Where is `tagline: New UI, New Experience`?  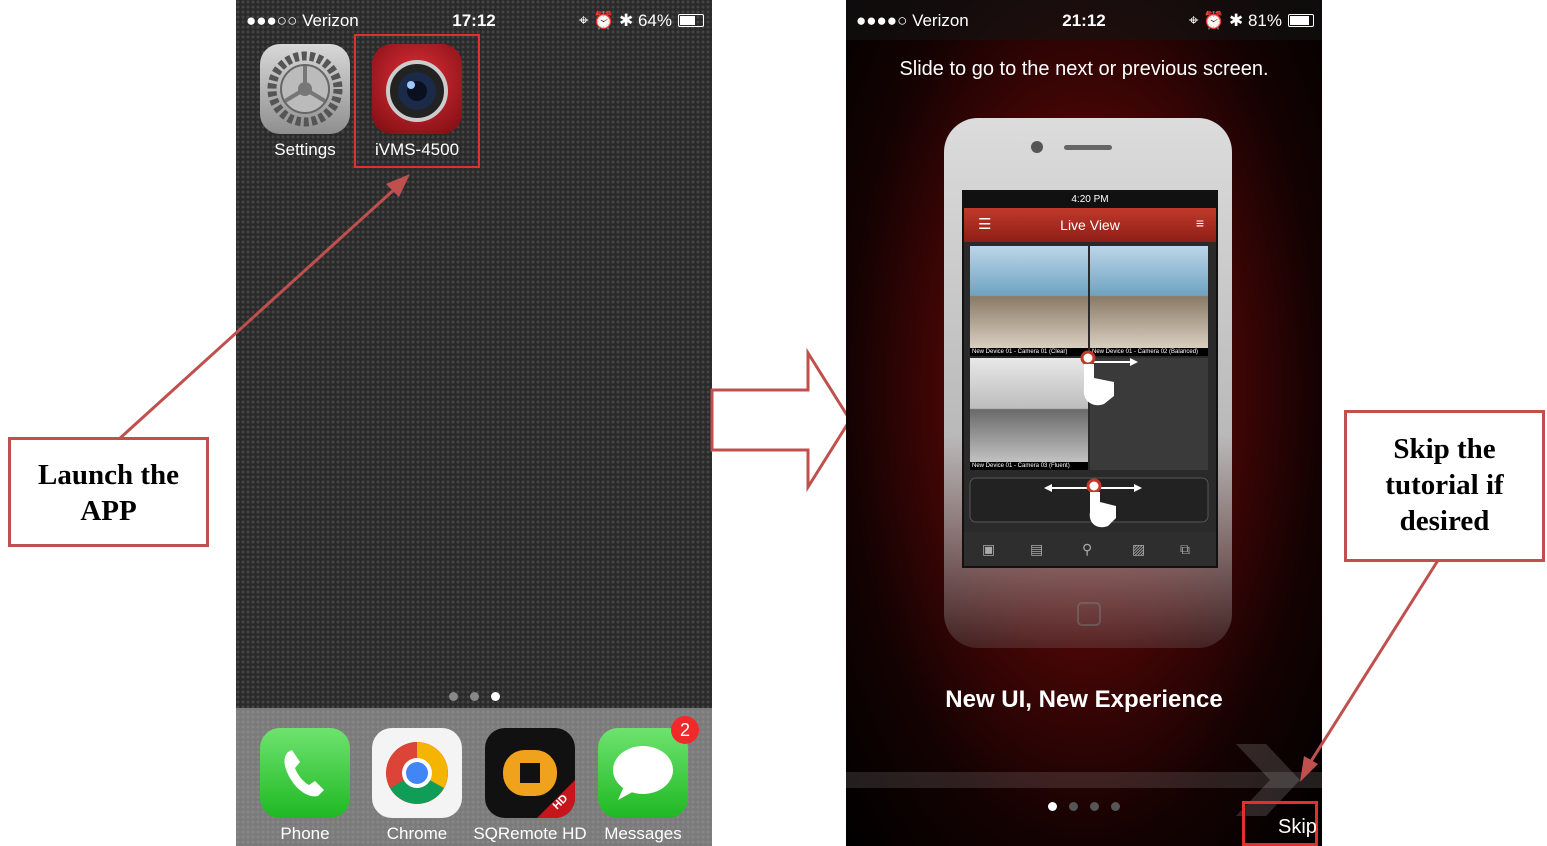
tagline: New UI, New Experience is located at coordinates (1084, 699).